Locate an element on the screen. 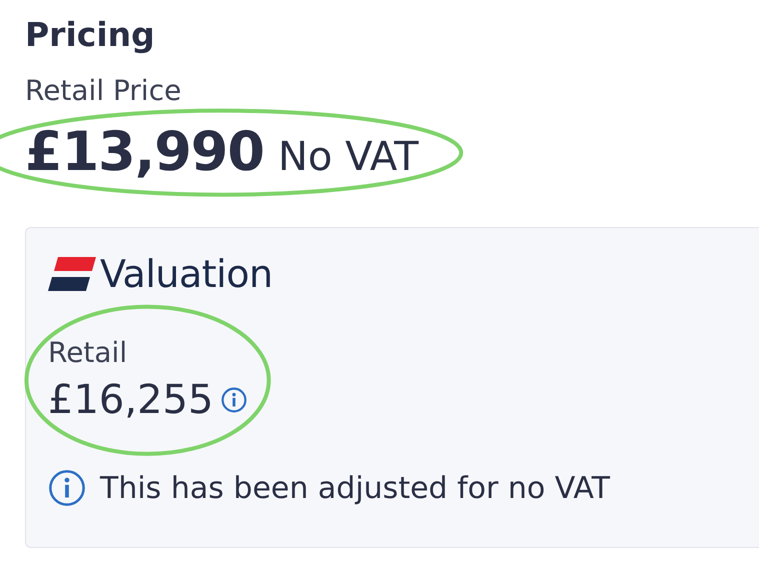 This screenshot has width=759, height=569. notice-text: This has been adjusted for no VAT is located at coordinates (355, 488).